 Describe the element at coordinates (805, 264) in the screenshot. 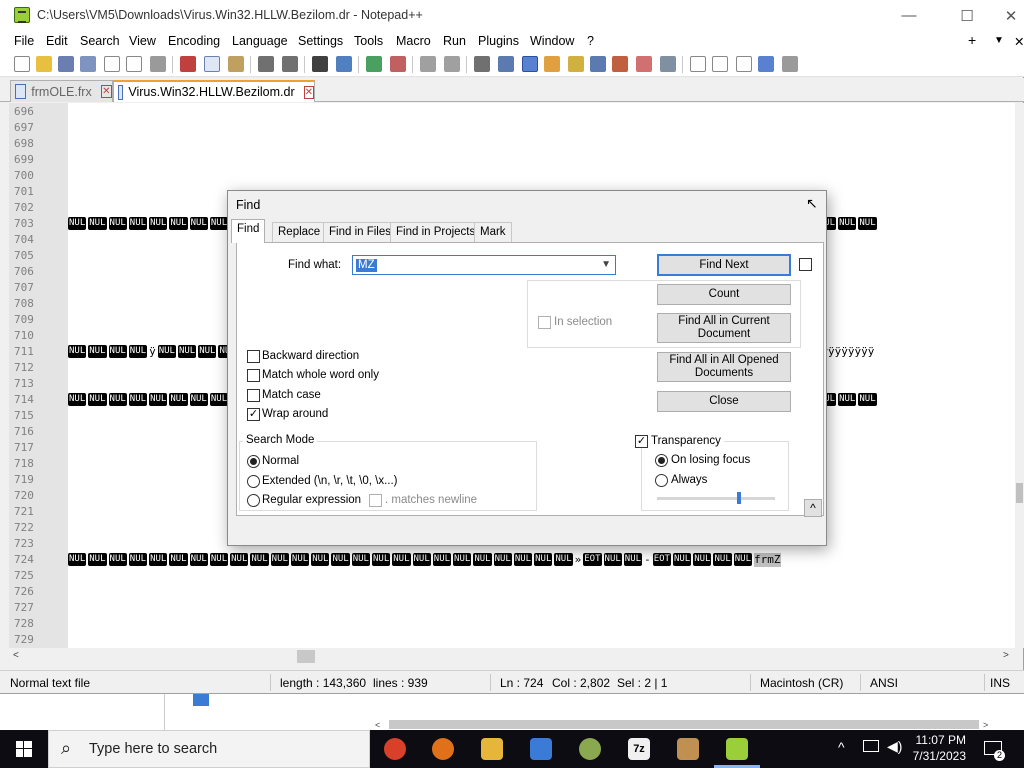

I see `find-next-checkbox` at that location.